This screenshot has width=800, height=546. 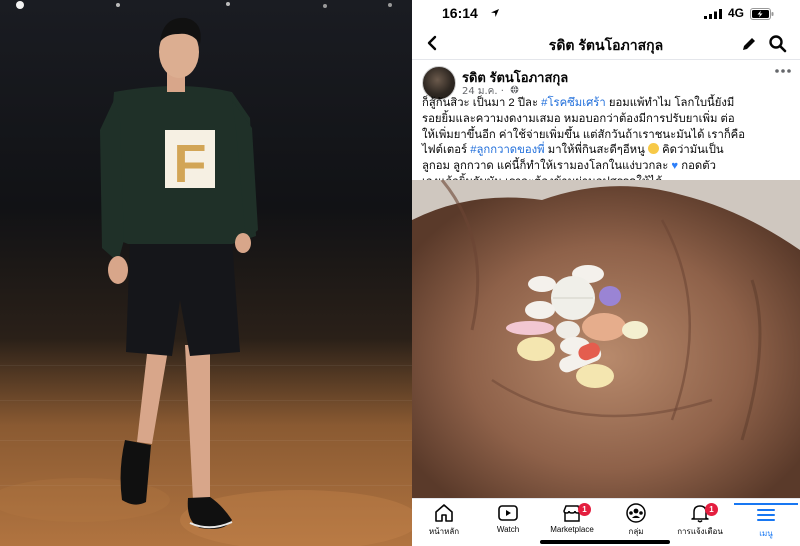 What do you see at coordinates (766, 533) in the screenshot?
I see `tab-label: เมนู` at bounding box center [766, 533].